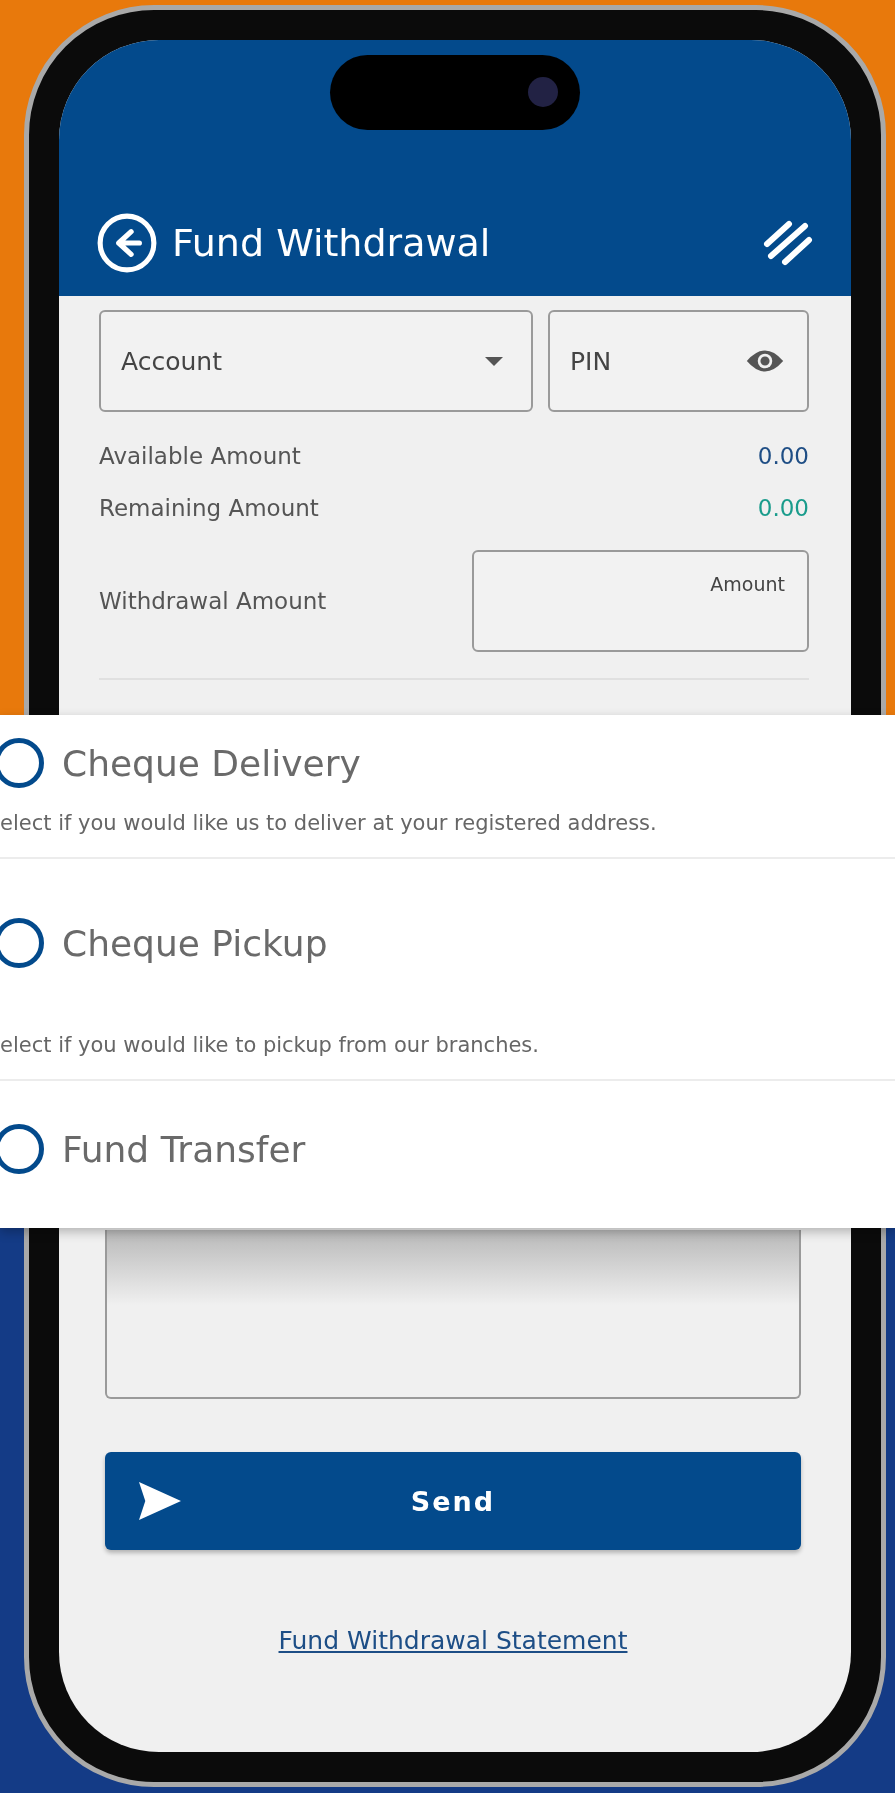  I want to click on account-dropdown: Account, so click(316, 361).